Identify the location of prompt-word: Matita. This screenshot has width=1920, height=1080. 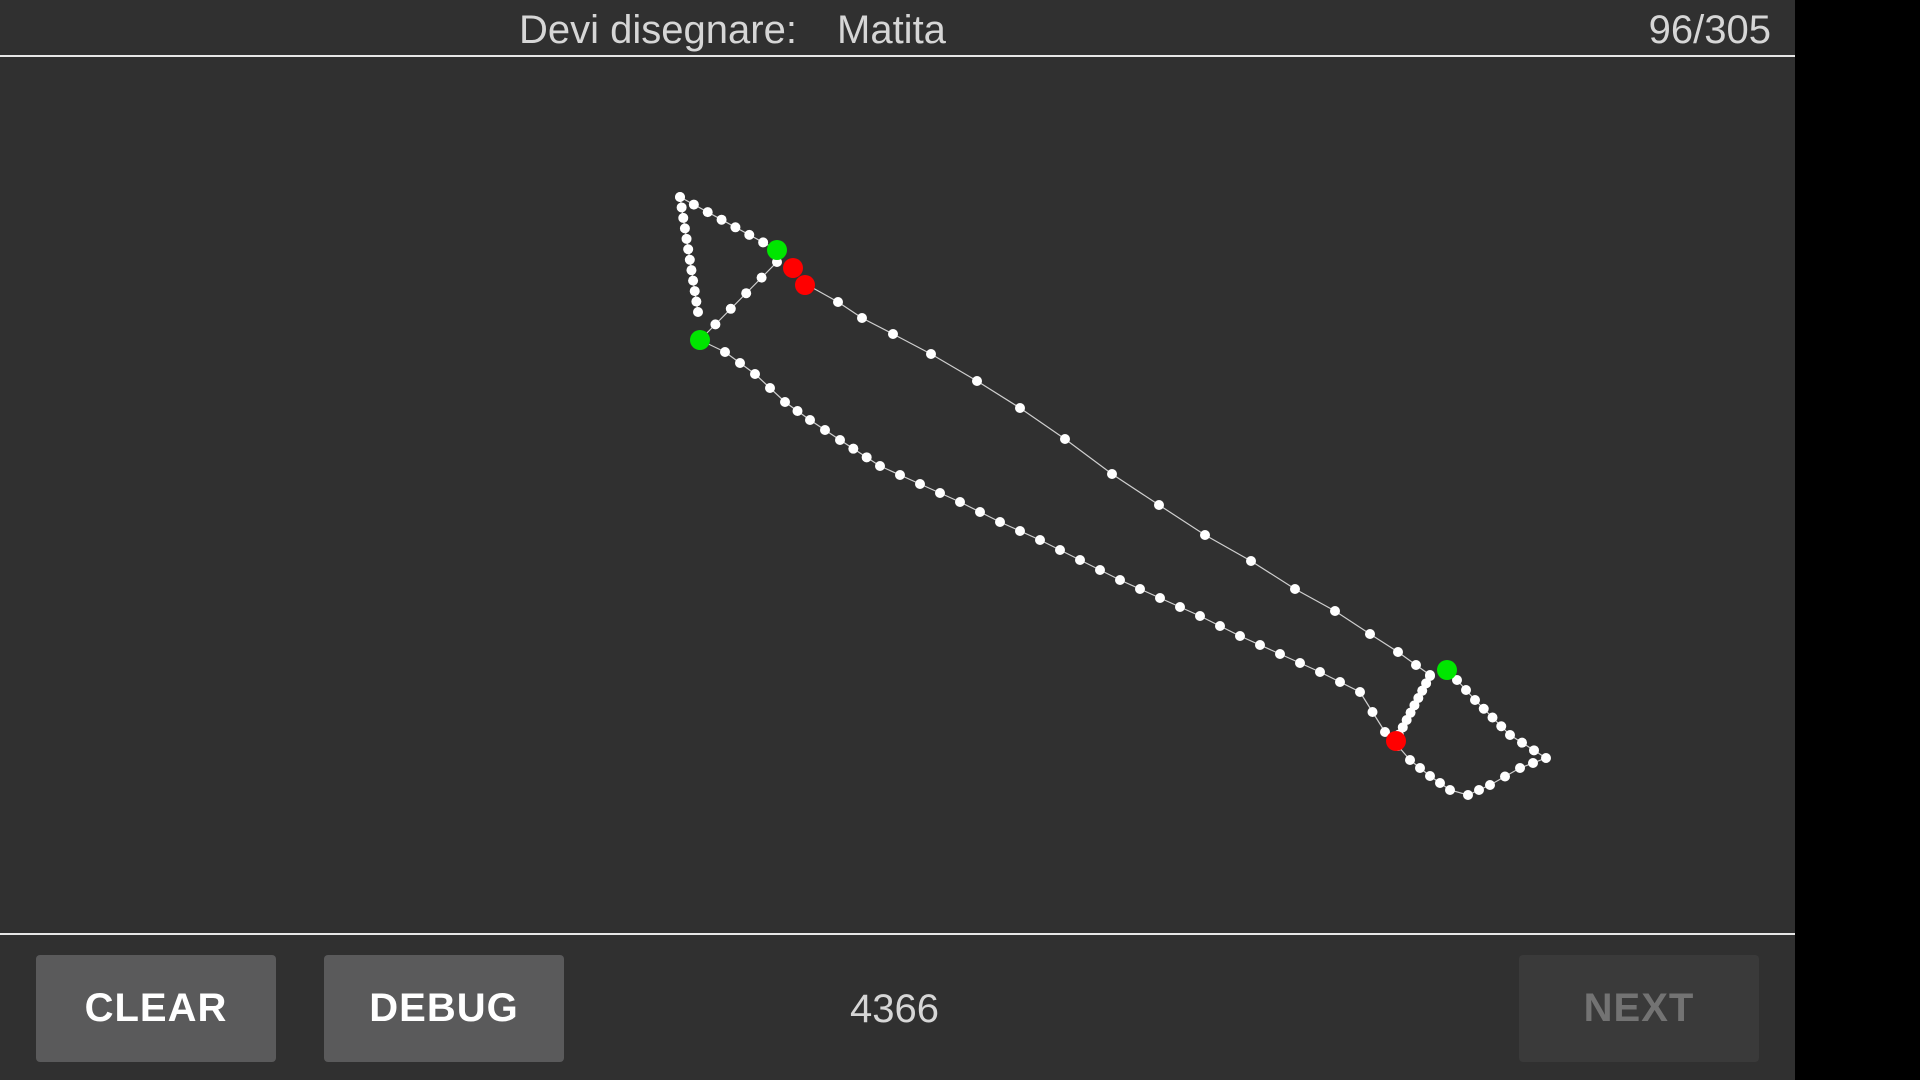
(891, 30).